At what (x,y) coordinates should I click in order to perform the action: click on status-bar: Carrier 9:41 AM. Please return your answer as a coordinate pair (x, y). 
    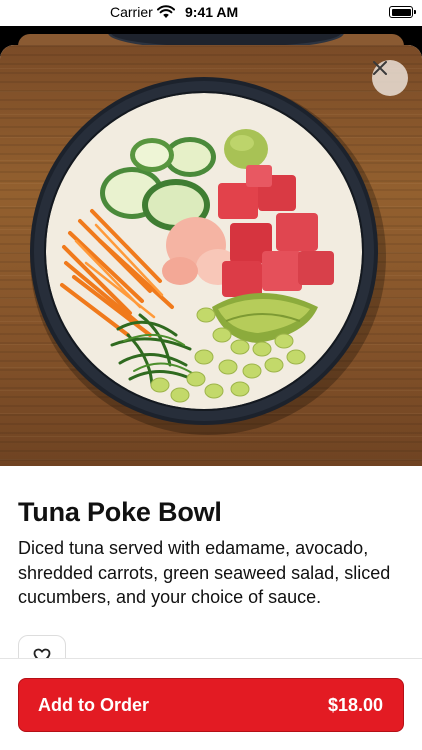
    Looking at the image, I should click on (211, 13).